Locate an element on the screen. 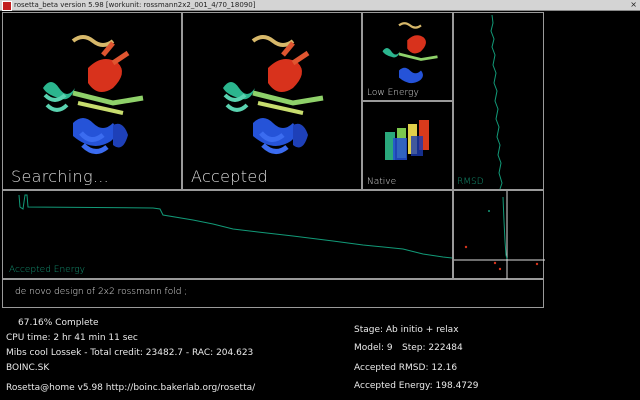  step-number: Step: 222484 is located at coordinates (432, 348).